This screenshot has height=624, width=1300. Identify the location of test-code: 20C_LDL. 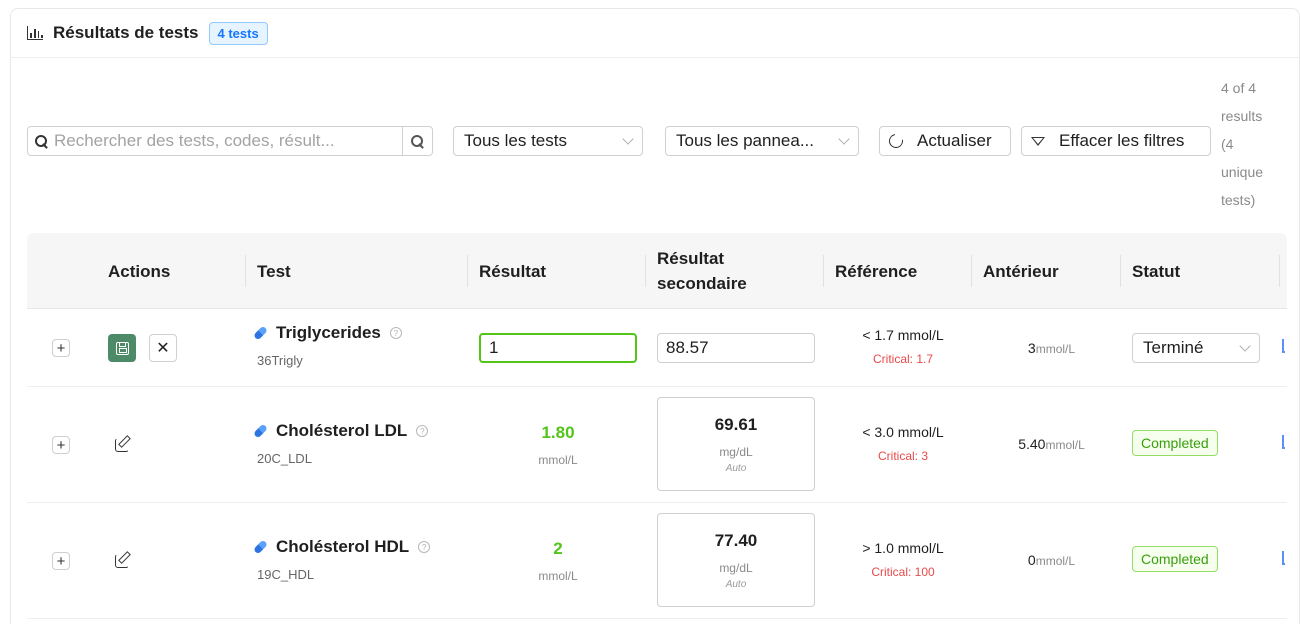
(284, 458).